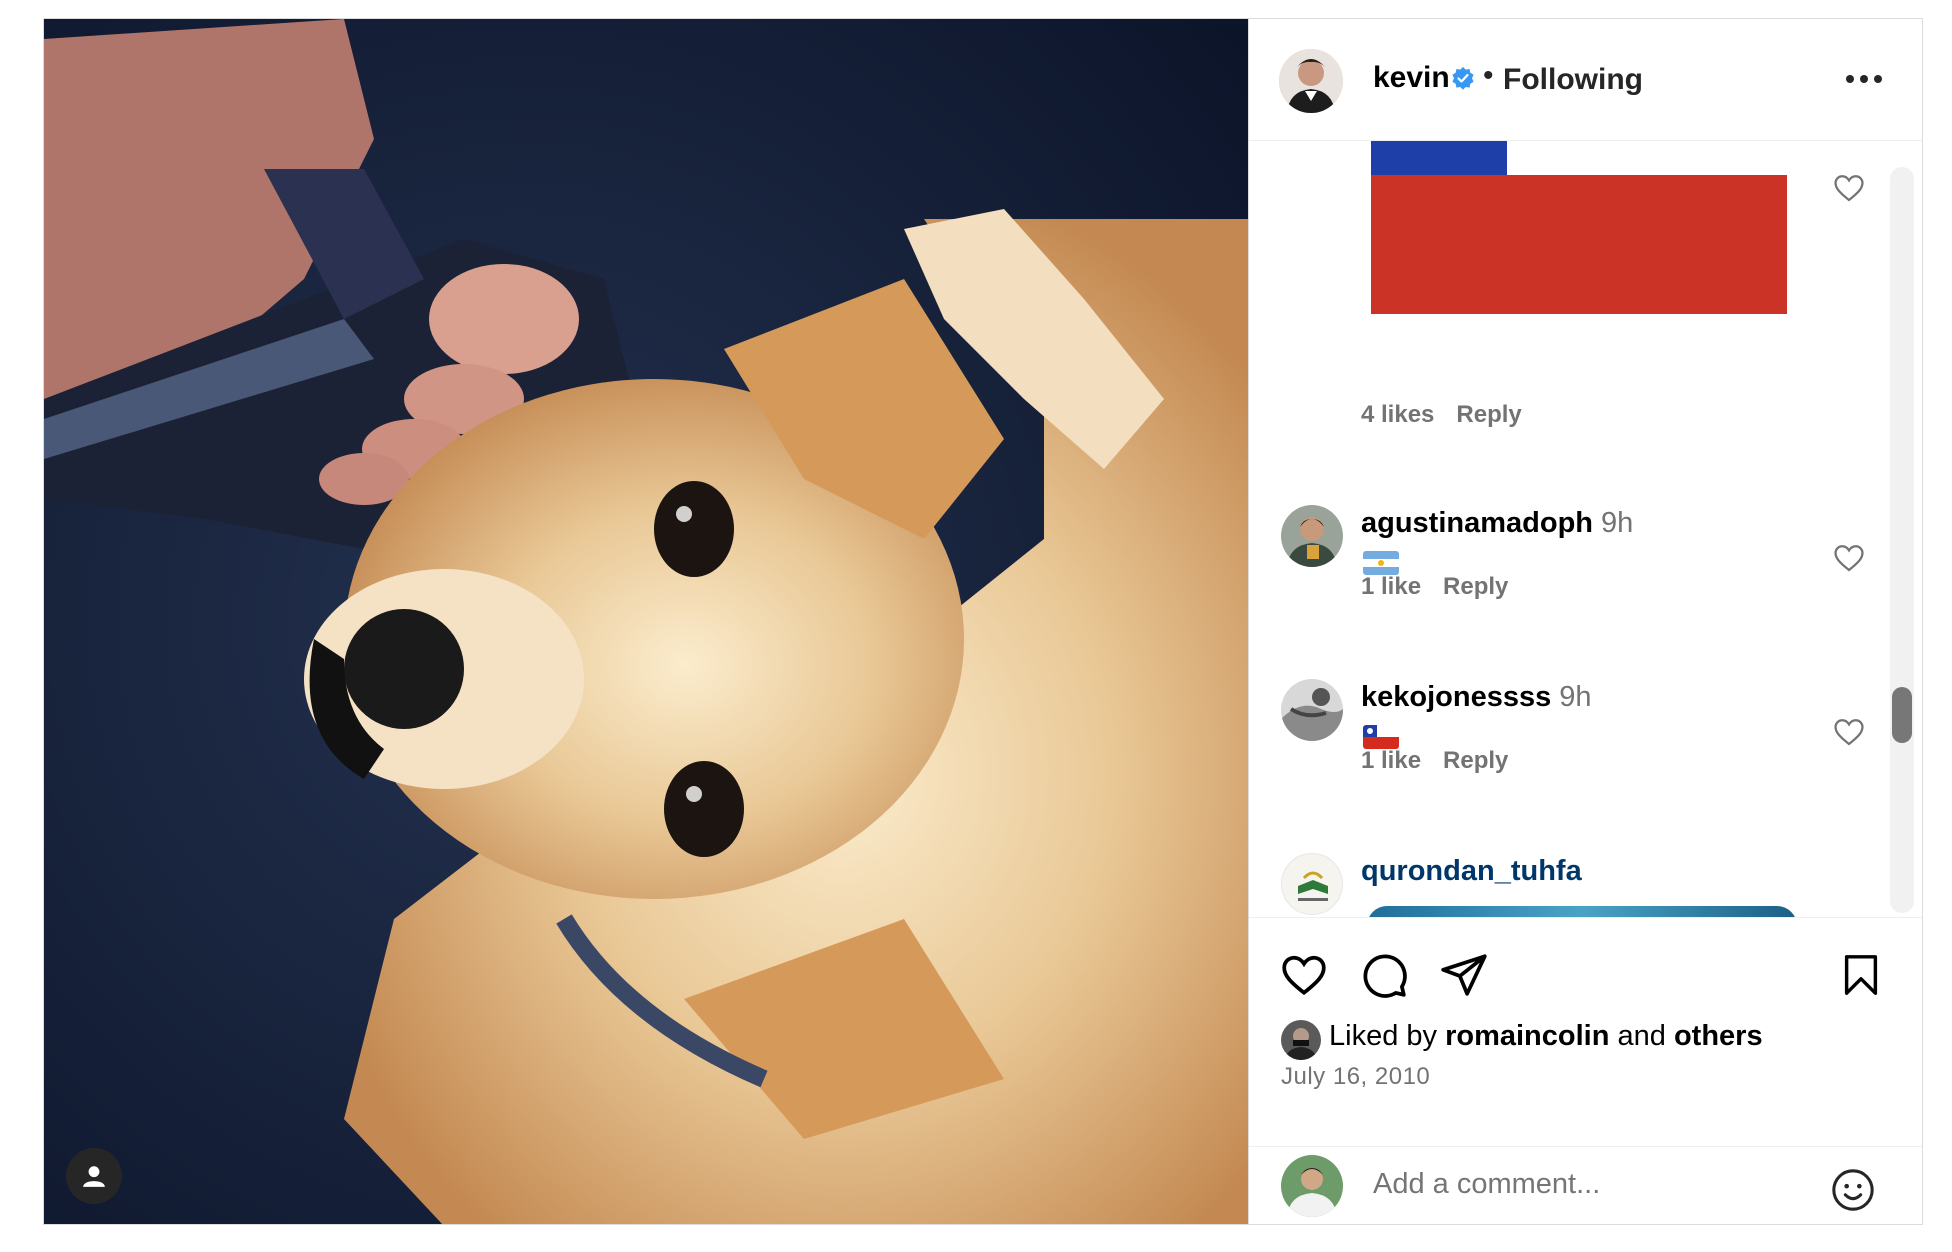 The width and height of the screenshot is (1952, 1252). What do you see at coordinates (1464, 975) in the screenshot?
I see `share-icon` at bounding box center [1464, 975].